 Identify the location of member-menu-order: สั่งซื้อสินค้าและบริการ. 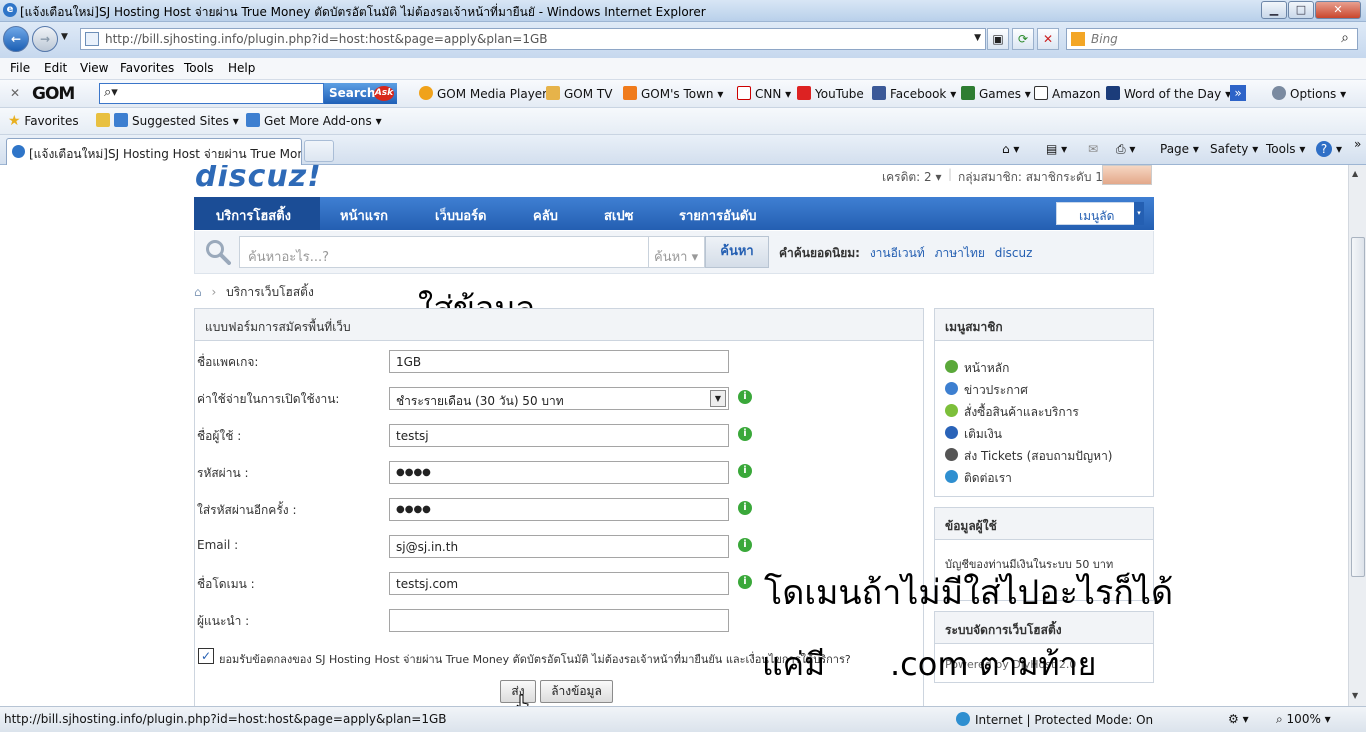
(1012, 412).